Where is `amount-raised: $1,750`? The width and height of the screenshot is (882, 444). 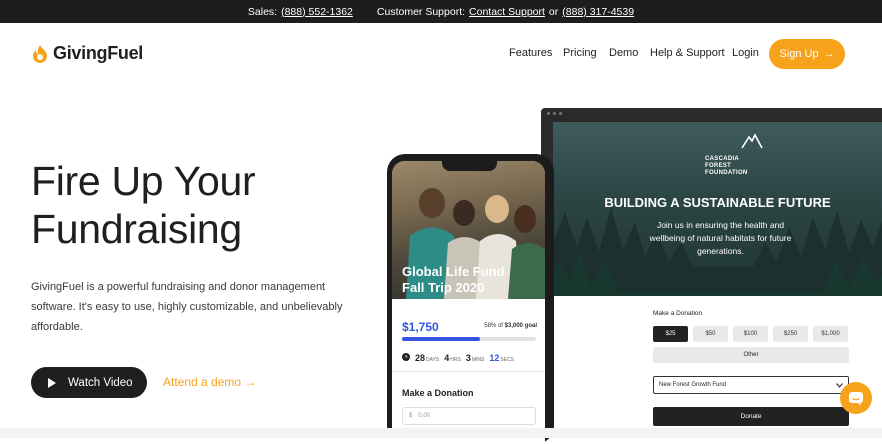
amount-raised: $1,750 is located at coordinates (420, 327).